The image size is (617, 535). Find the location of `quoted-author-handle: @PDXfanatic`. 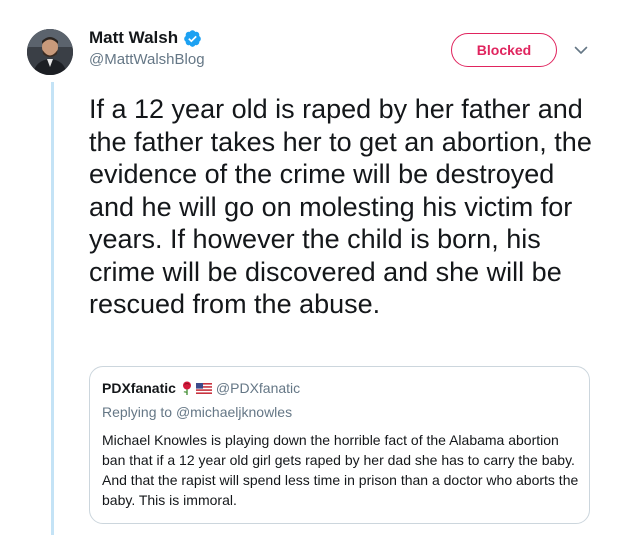

quoted-author-handle: @PDXfanatic is located at coordinates (258, 388).